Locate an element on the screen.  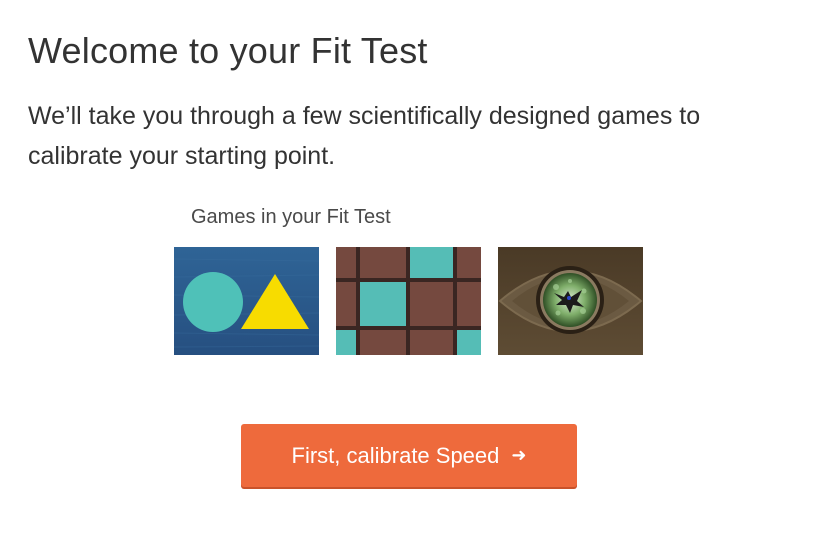
game-thumbnail-eye is located at coordinates (570, 301).